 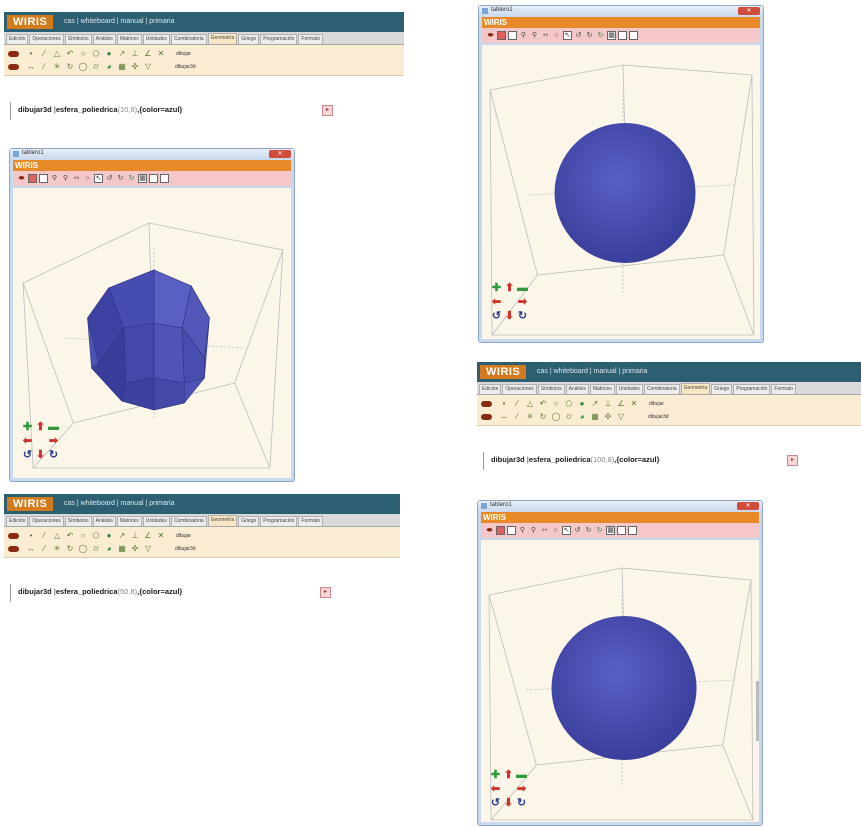 I want to click on axes-icon: ✣, so click(x=135, y=67).